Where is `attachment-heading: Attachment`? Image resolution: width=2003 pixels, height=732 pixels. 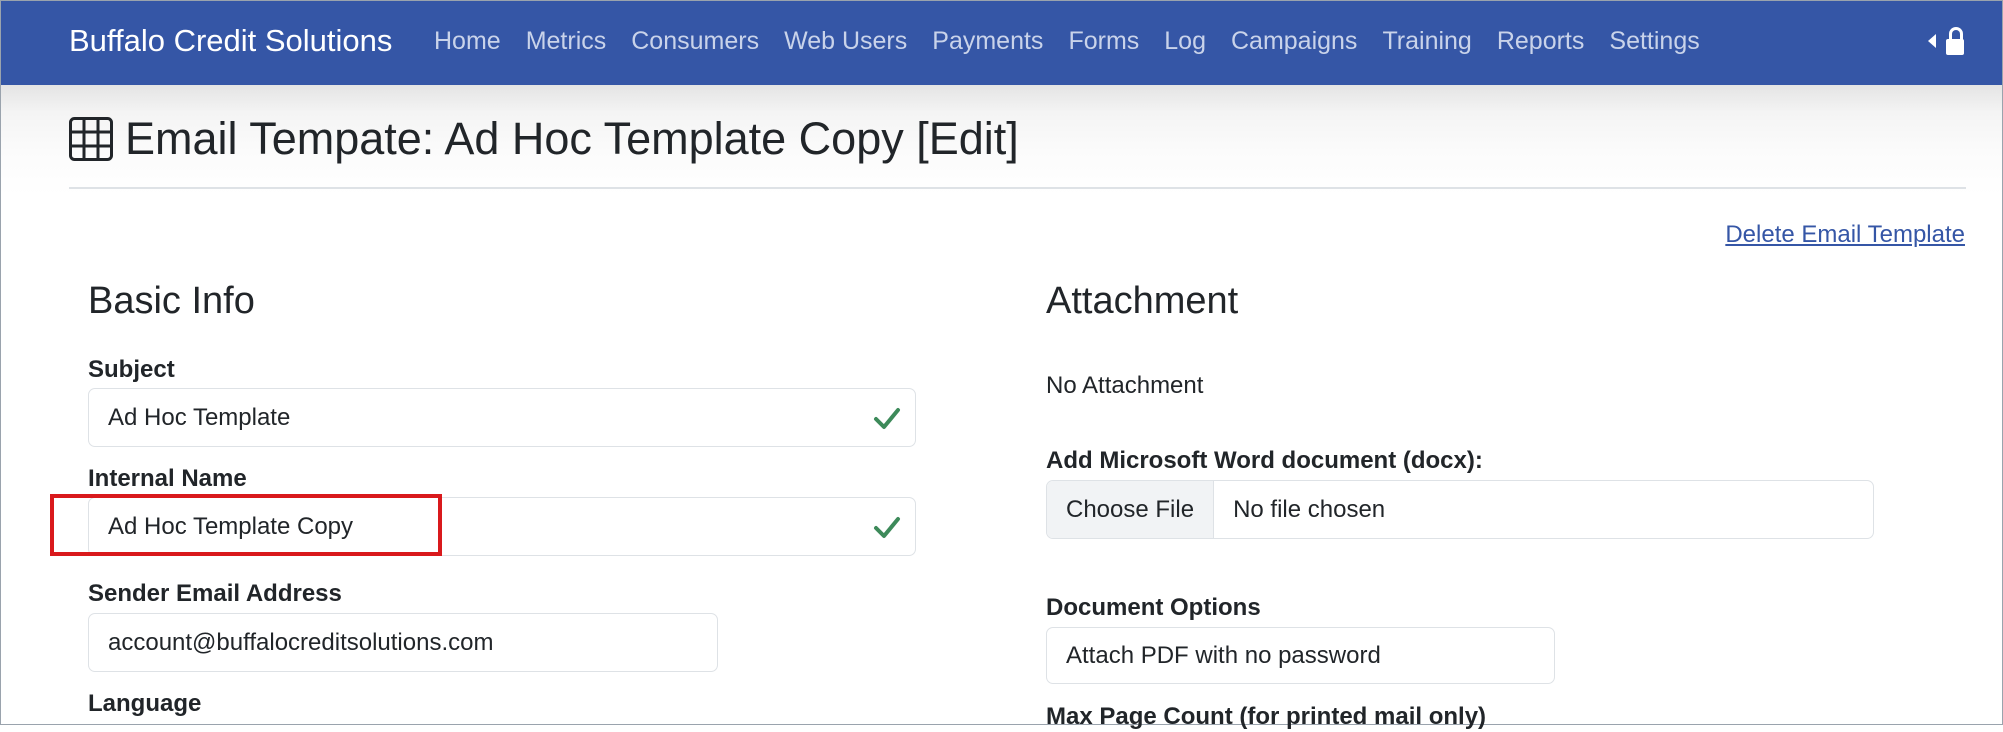 attachment-heading: Attachment is located at coordinates (1142, 301).